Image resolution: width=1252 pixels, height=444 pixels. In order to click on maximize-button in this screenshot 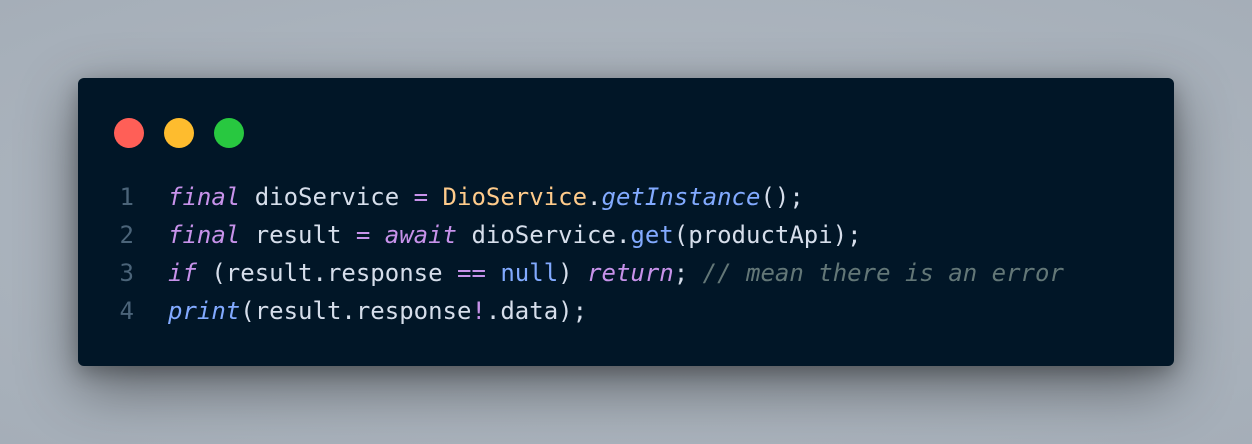, I will do `click(229, 133)`.